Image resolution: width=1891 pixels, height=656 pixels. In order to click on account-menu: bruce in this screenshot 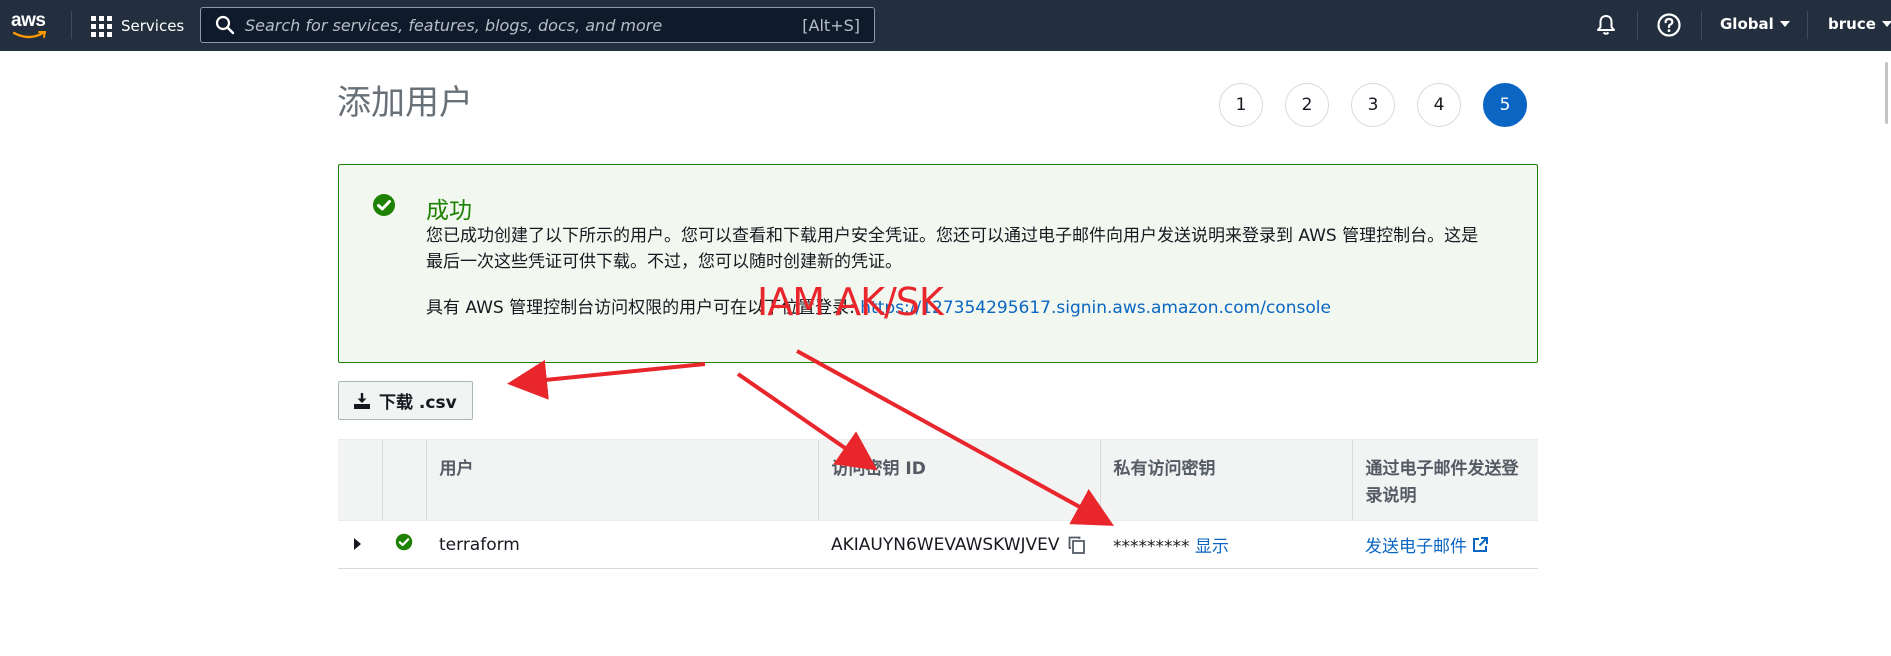, I will do `click(1859, 24)`.